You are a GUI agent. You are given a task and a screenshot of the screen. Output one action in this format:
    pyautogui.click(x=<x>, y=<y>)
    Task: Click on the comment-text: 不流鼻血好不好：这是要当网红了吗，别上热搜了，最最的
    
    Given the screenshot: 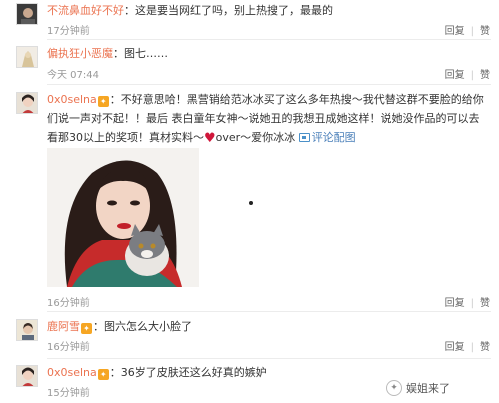 What is the action you would take?
    pyautogui.click(x=190, y=10)
    